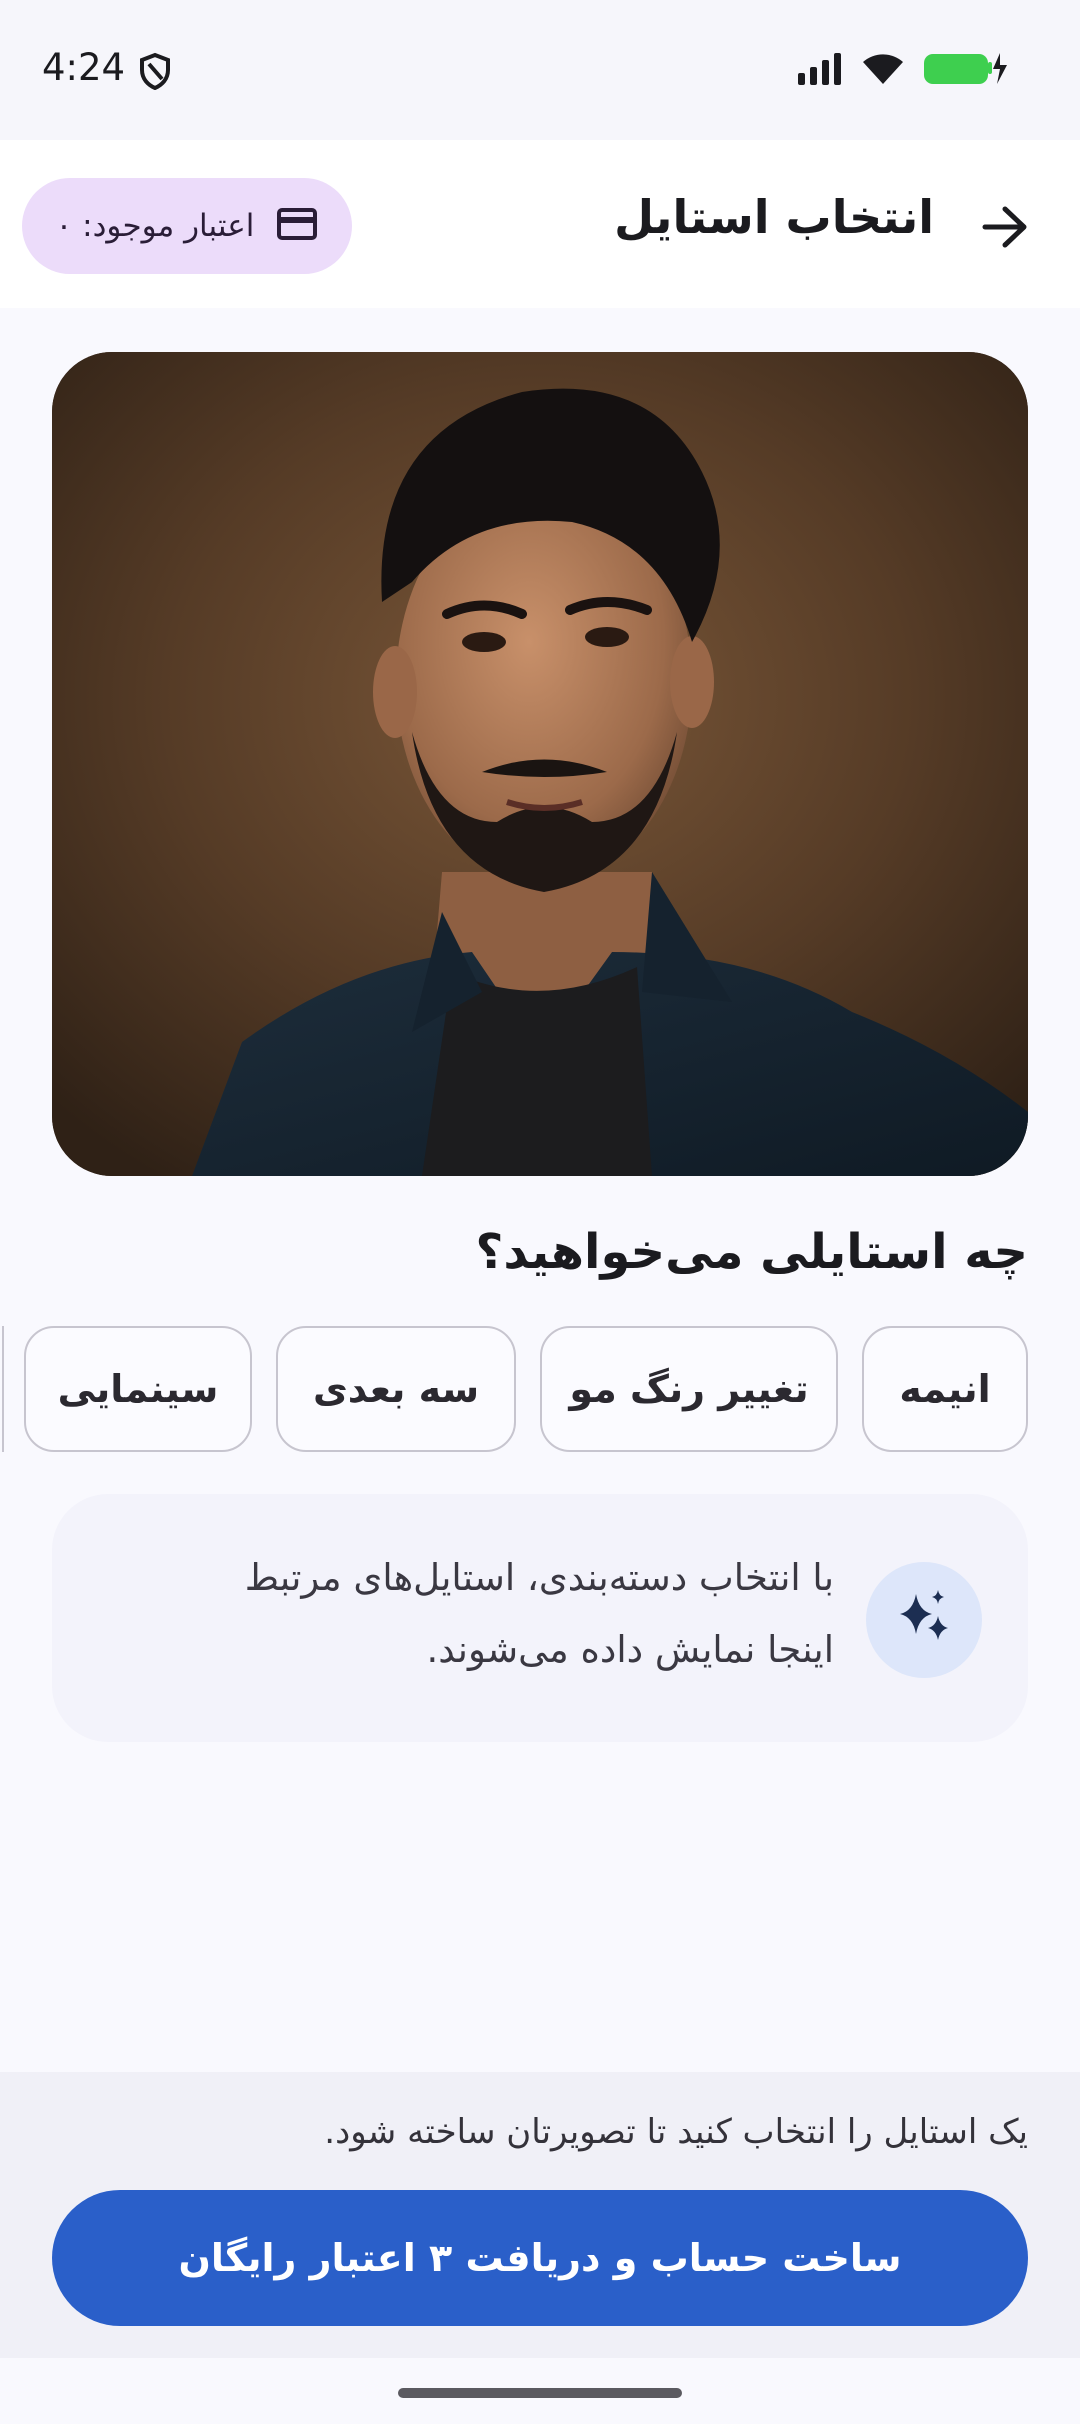  What do you see at coordinates (965, 70) in the screenshot?
I see `battery-charging-icon` at bounding box center [965, 70].